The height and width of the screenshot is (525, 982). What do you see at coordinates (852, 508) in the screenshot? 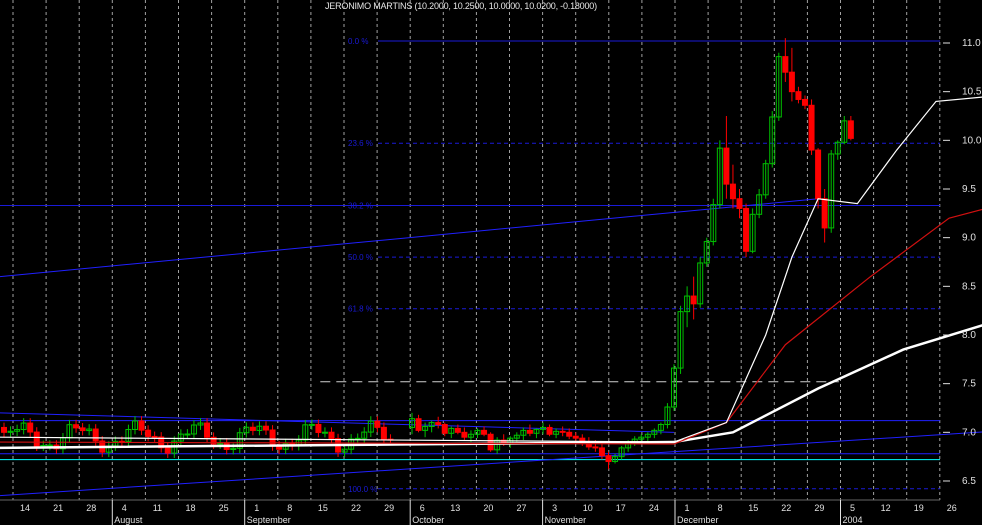
I see `x-axis-day-label: 5` at bounding box center [852, 508].